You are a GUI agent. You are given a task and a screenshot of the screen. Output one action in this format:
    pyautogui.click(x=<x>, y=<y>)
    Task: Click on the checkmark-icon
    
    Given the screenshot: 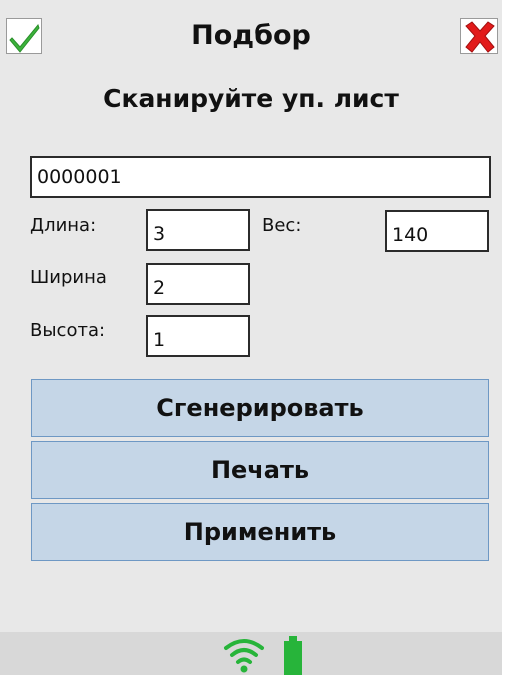 What is the action you would take?
    pyautogui.click(x=24, y=38)
    